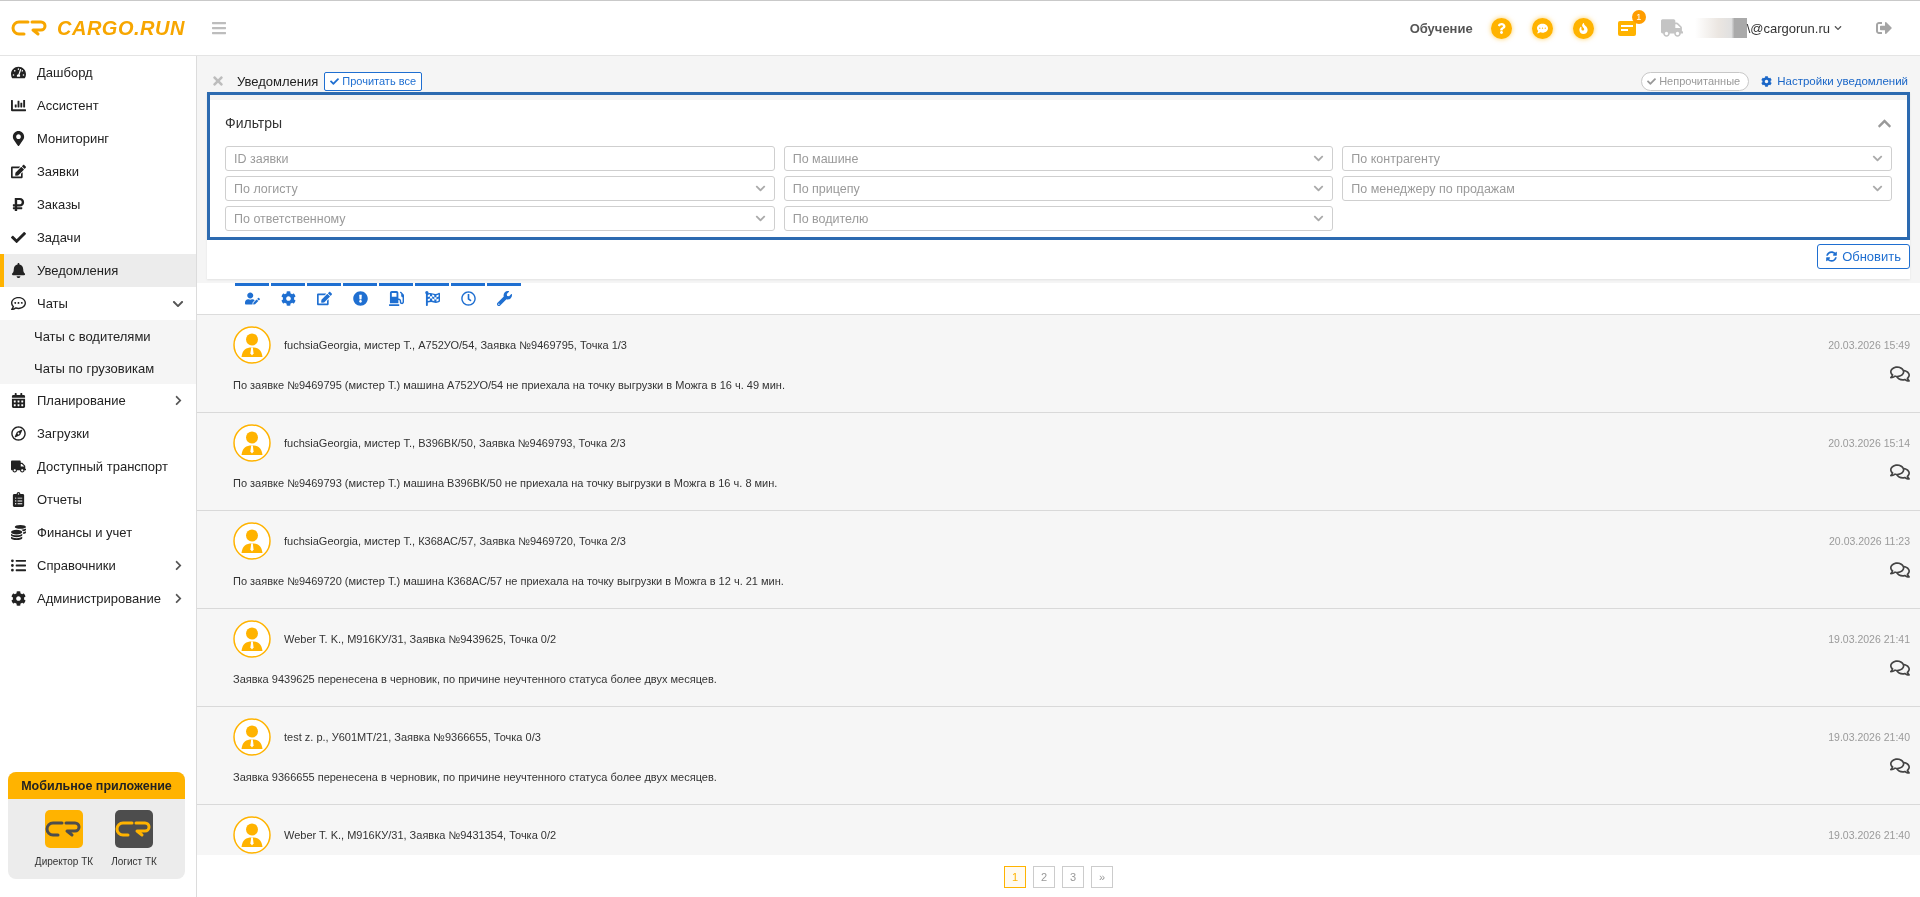  I want to click on sidebar-item: Доступный транспорт, so click(98, 466).